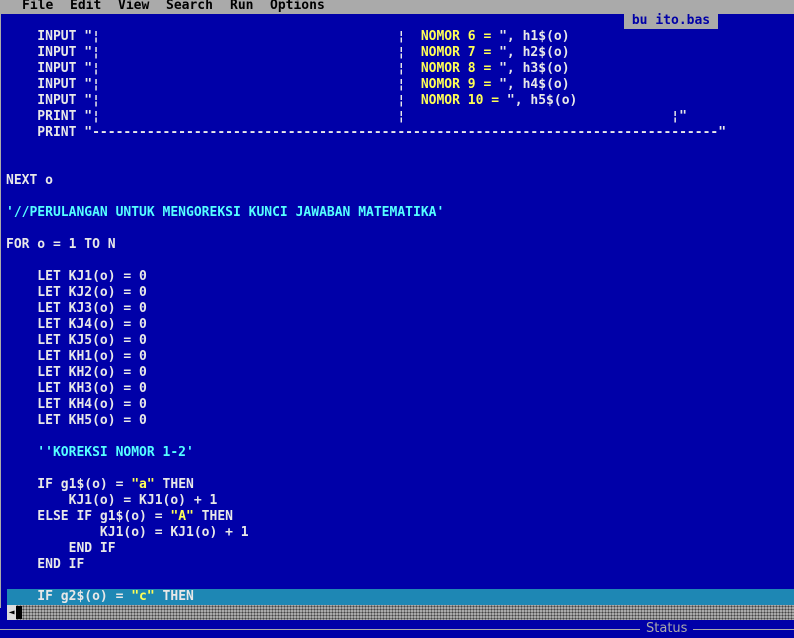  Describe the element at coordinates (241, 6) in the screenshot. I see `menu-run: Run` at that location.